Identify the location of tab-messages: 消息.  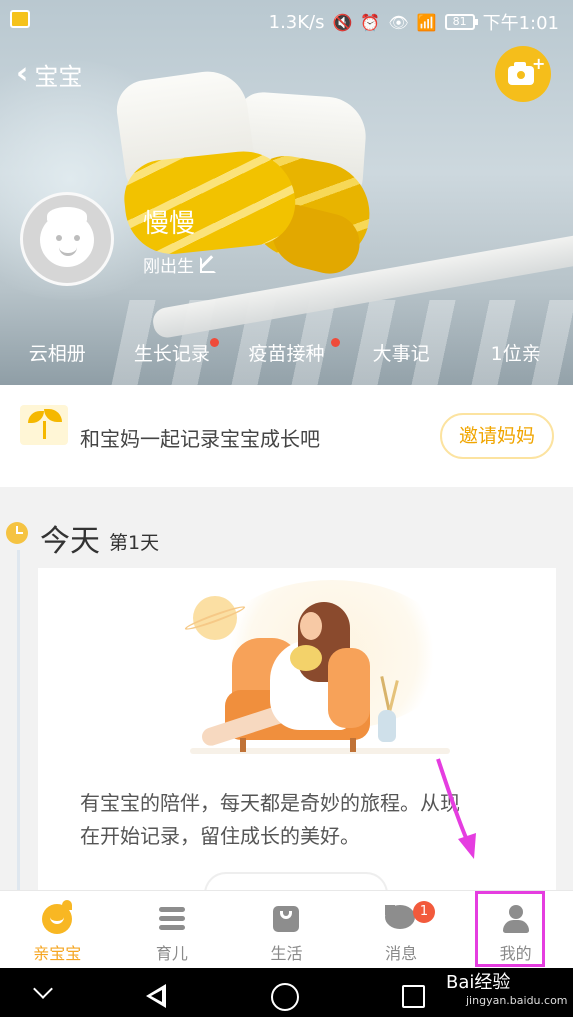
(401, 929).